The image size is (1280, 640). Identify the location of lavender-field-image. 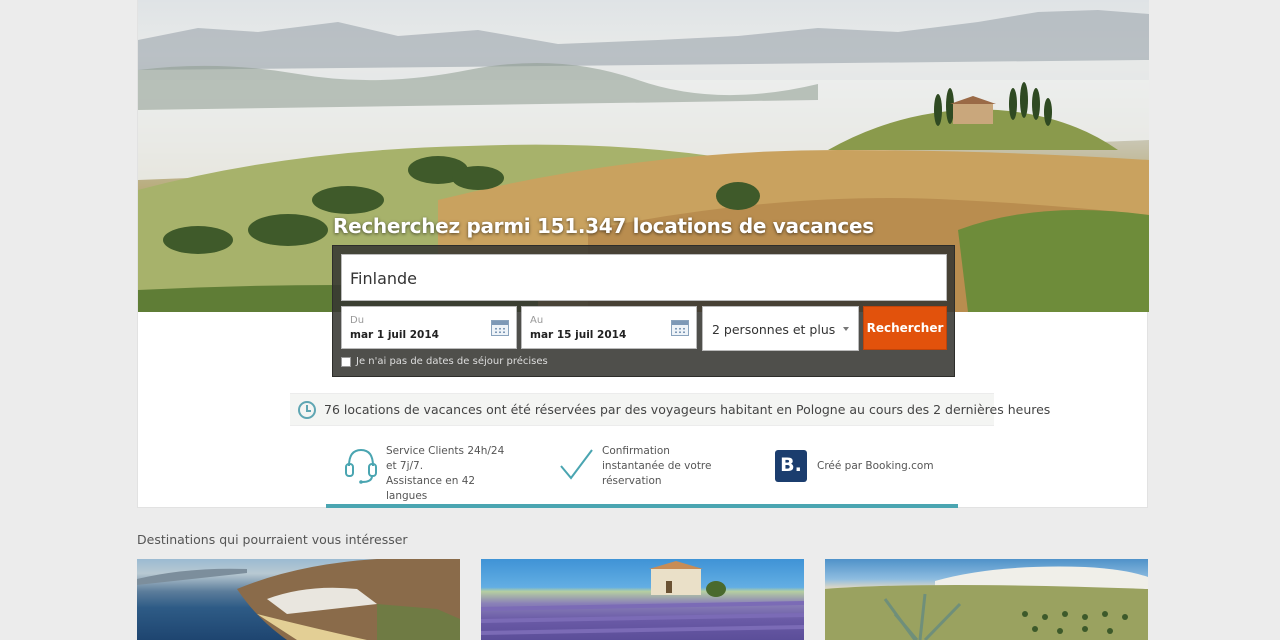
(642, 598).